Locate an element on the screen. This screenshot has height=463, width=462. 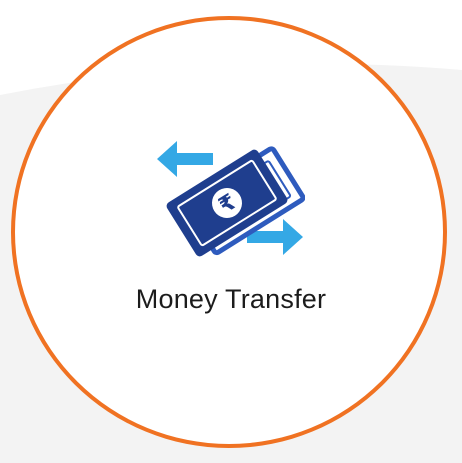
money-transfer-icon: ₹ is located at coordinates (231, 199).